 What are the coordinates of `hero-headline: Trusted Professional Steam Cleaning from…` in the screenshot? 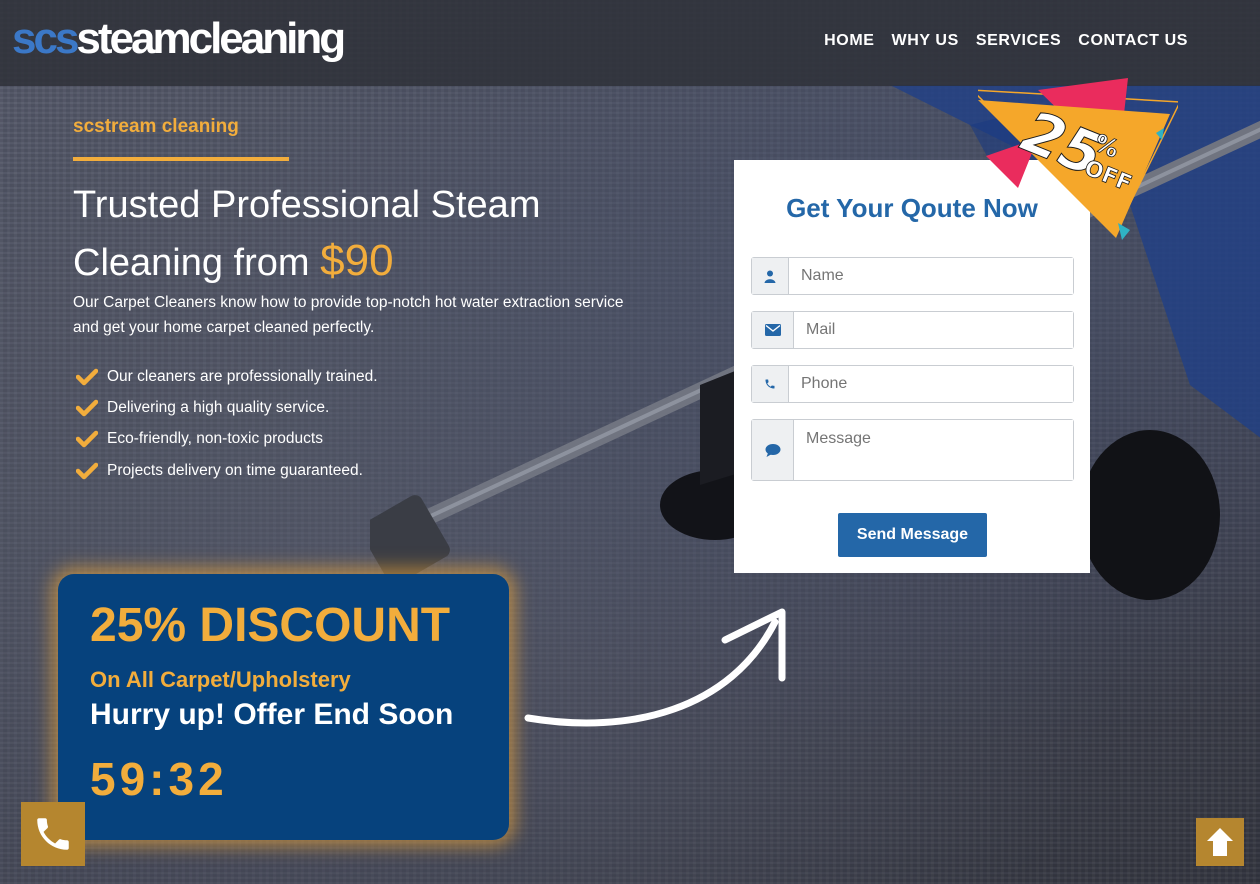 It's located at (373, 234).